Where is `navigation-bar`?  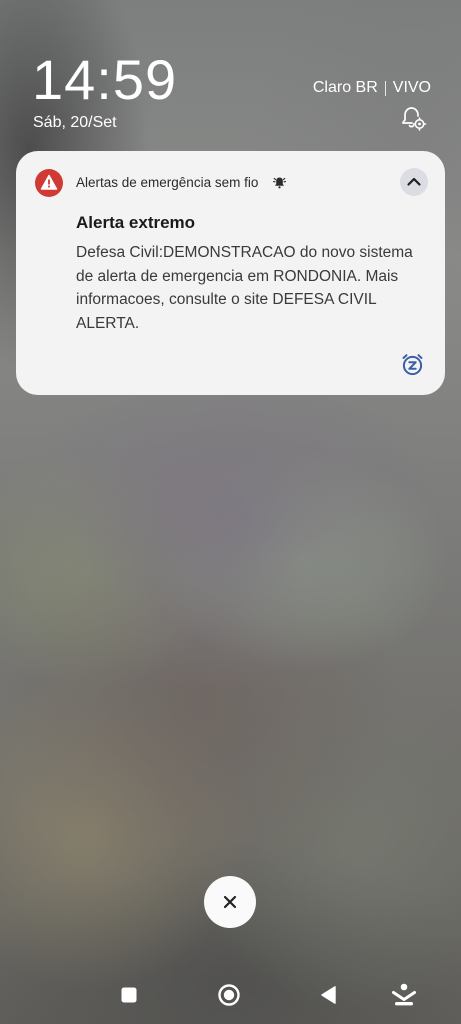
navigation-bar is located at coordinates (230, 995).